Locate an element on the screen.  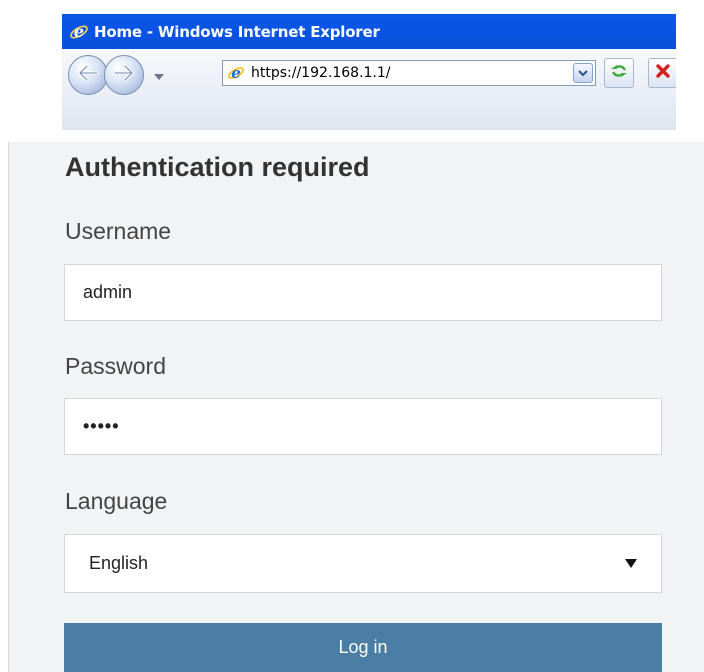
page-title: Authentication required is located at coordinates (217, 167).